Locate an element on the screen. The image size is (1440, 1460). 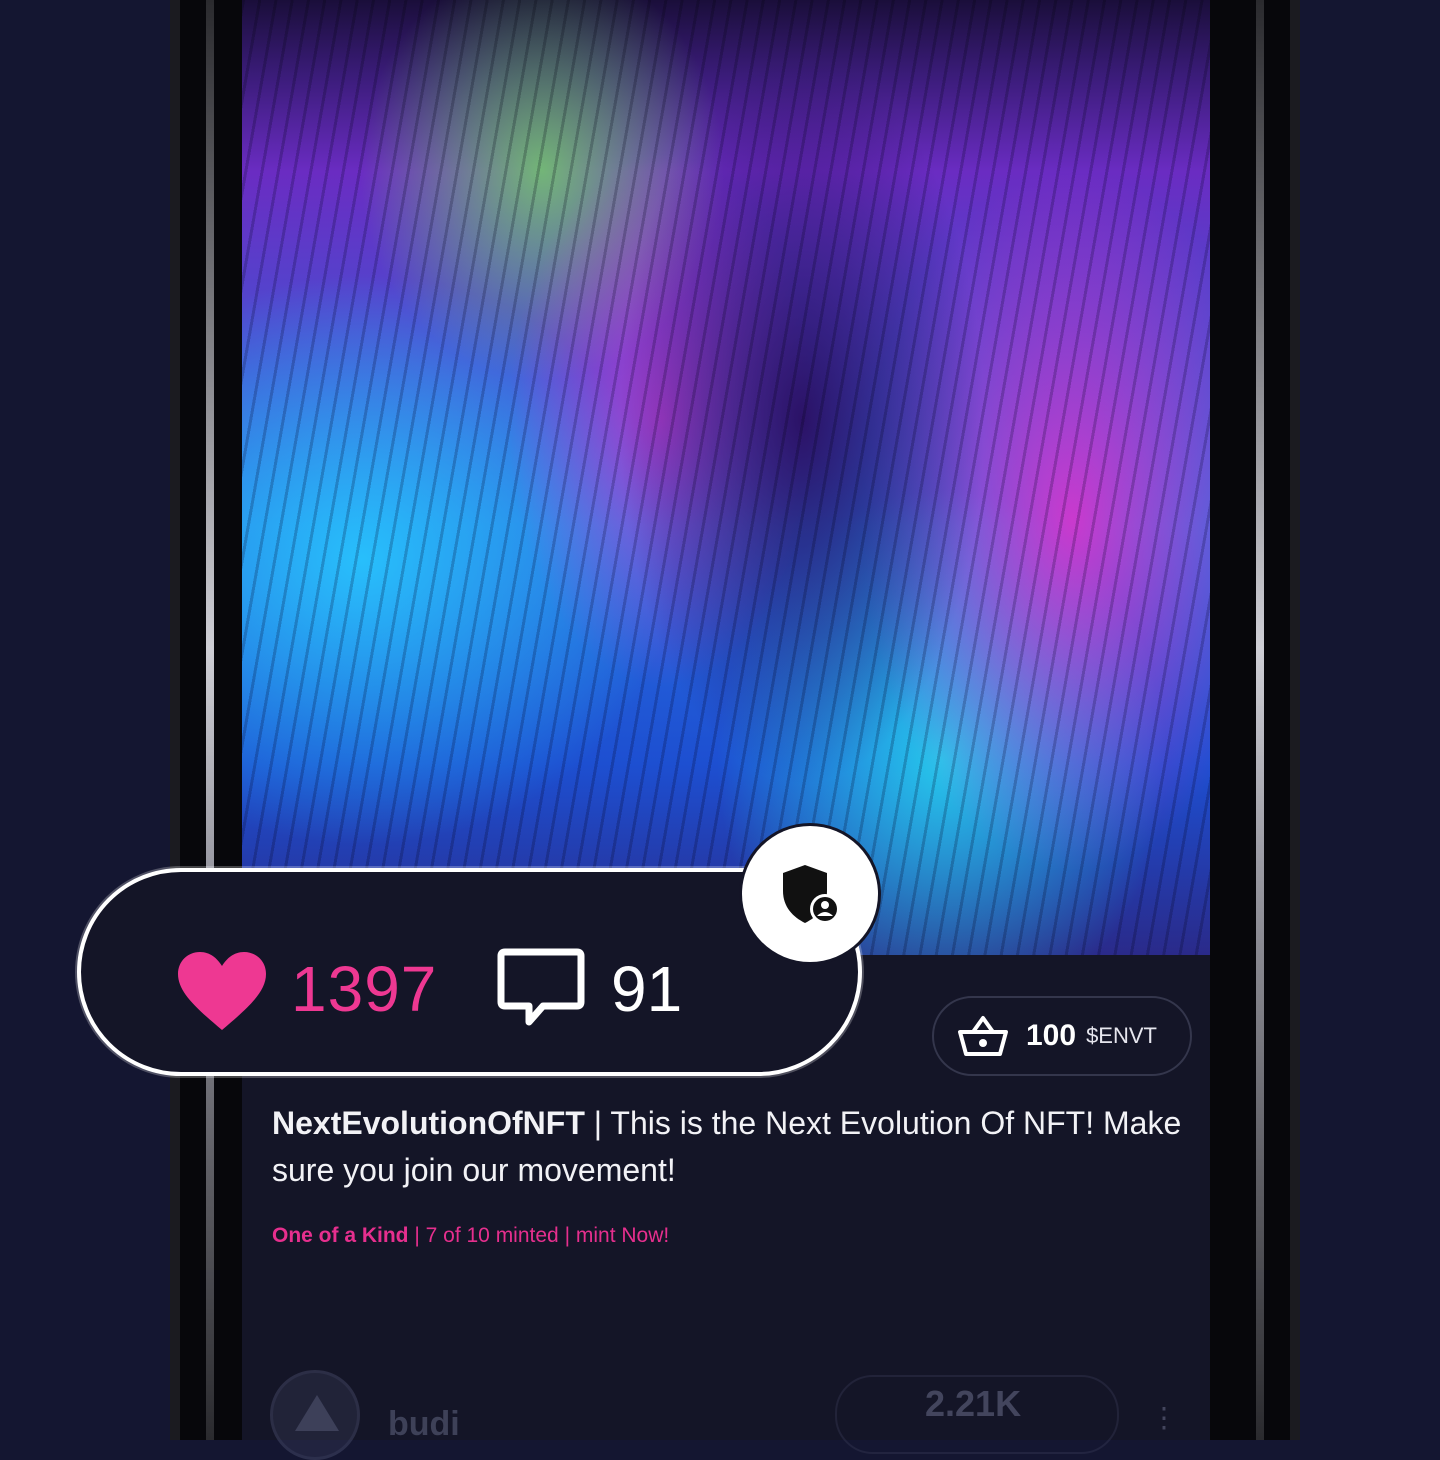
heart-icon is located at coordinates (222, 991).